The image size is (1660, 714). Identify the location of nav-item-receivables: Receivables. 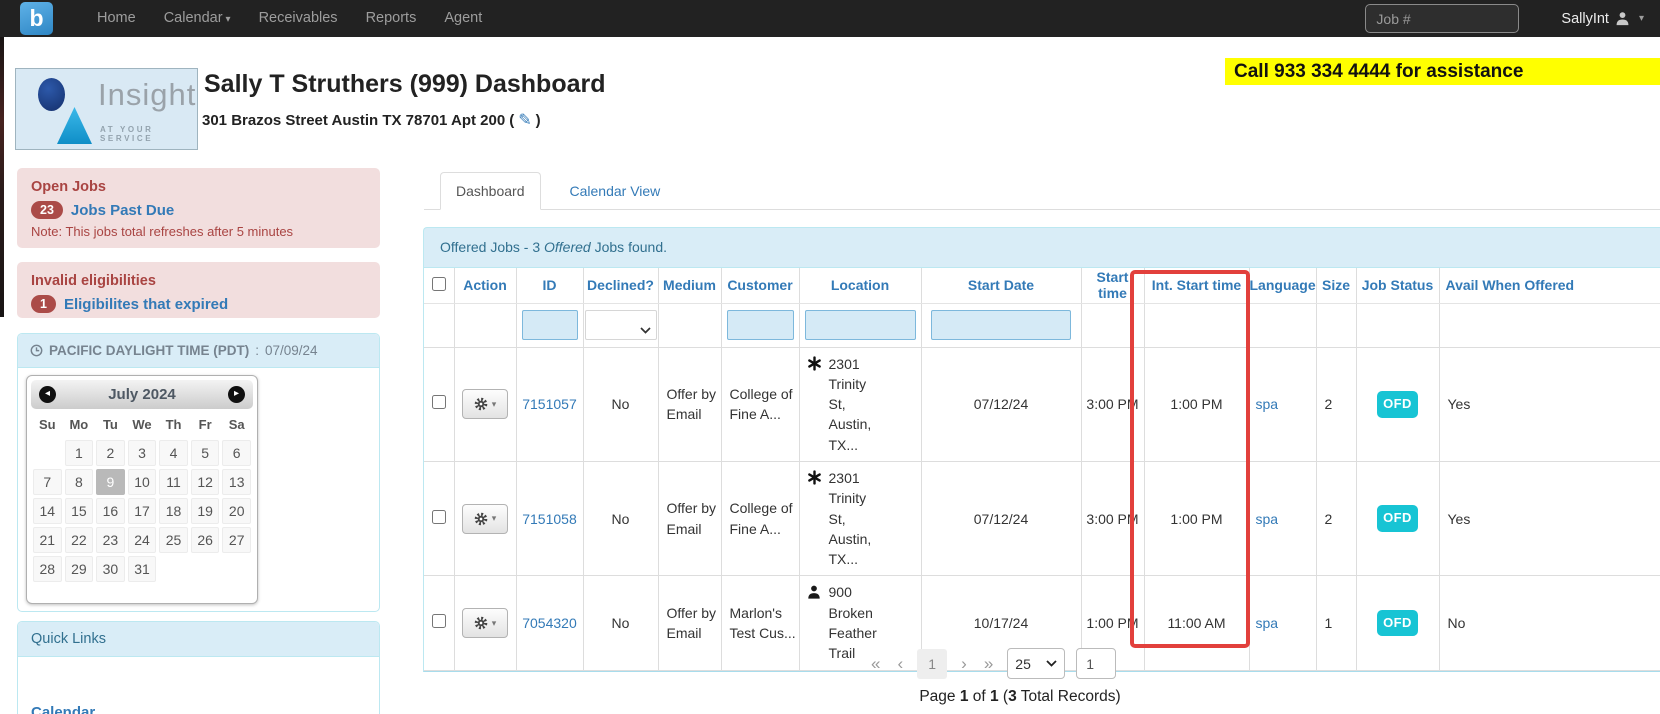
(298, 19).